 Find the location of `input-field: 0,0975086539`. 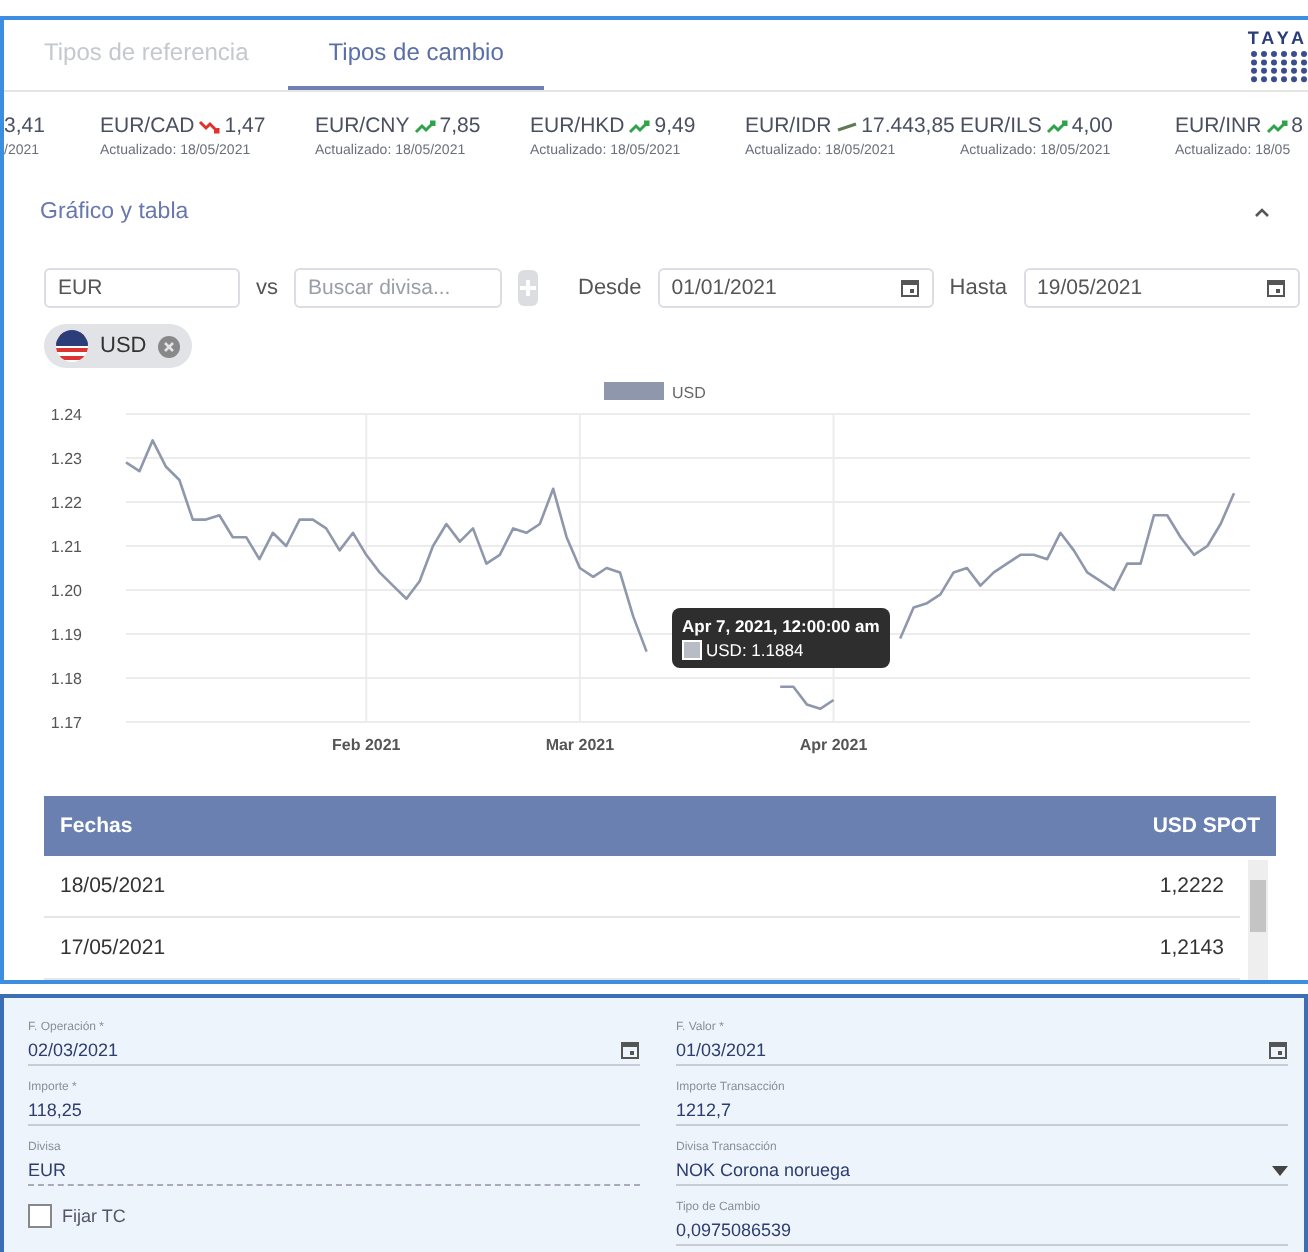

input-field: 0,0975086539 is located at coordinates (982, 1231).